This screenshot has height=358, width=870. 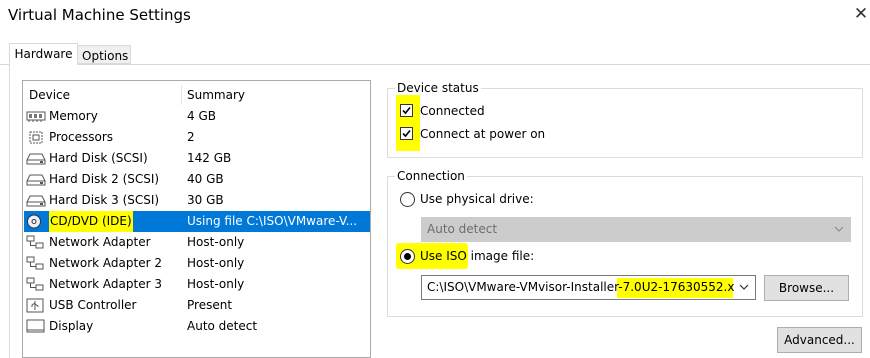 I want to click on use-iso-image-radio, so click(x=407, y=256).